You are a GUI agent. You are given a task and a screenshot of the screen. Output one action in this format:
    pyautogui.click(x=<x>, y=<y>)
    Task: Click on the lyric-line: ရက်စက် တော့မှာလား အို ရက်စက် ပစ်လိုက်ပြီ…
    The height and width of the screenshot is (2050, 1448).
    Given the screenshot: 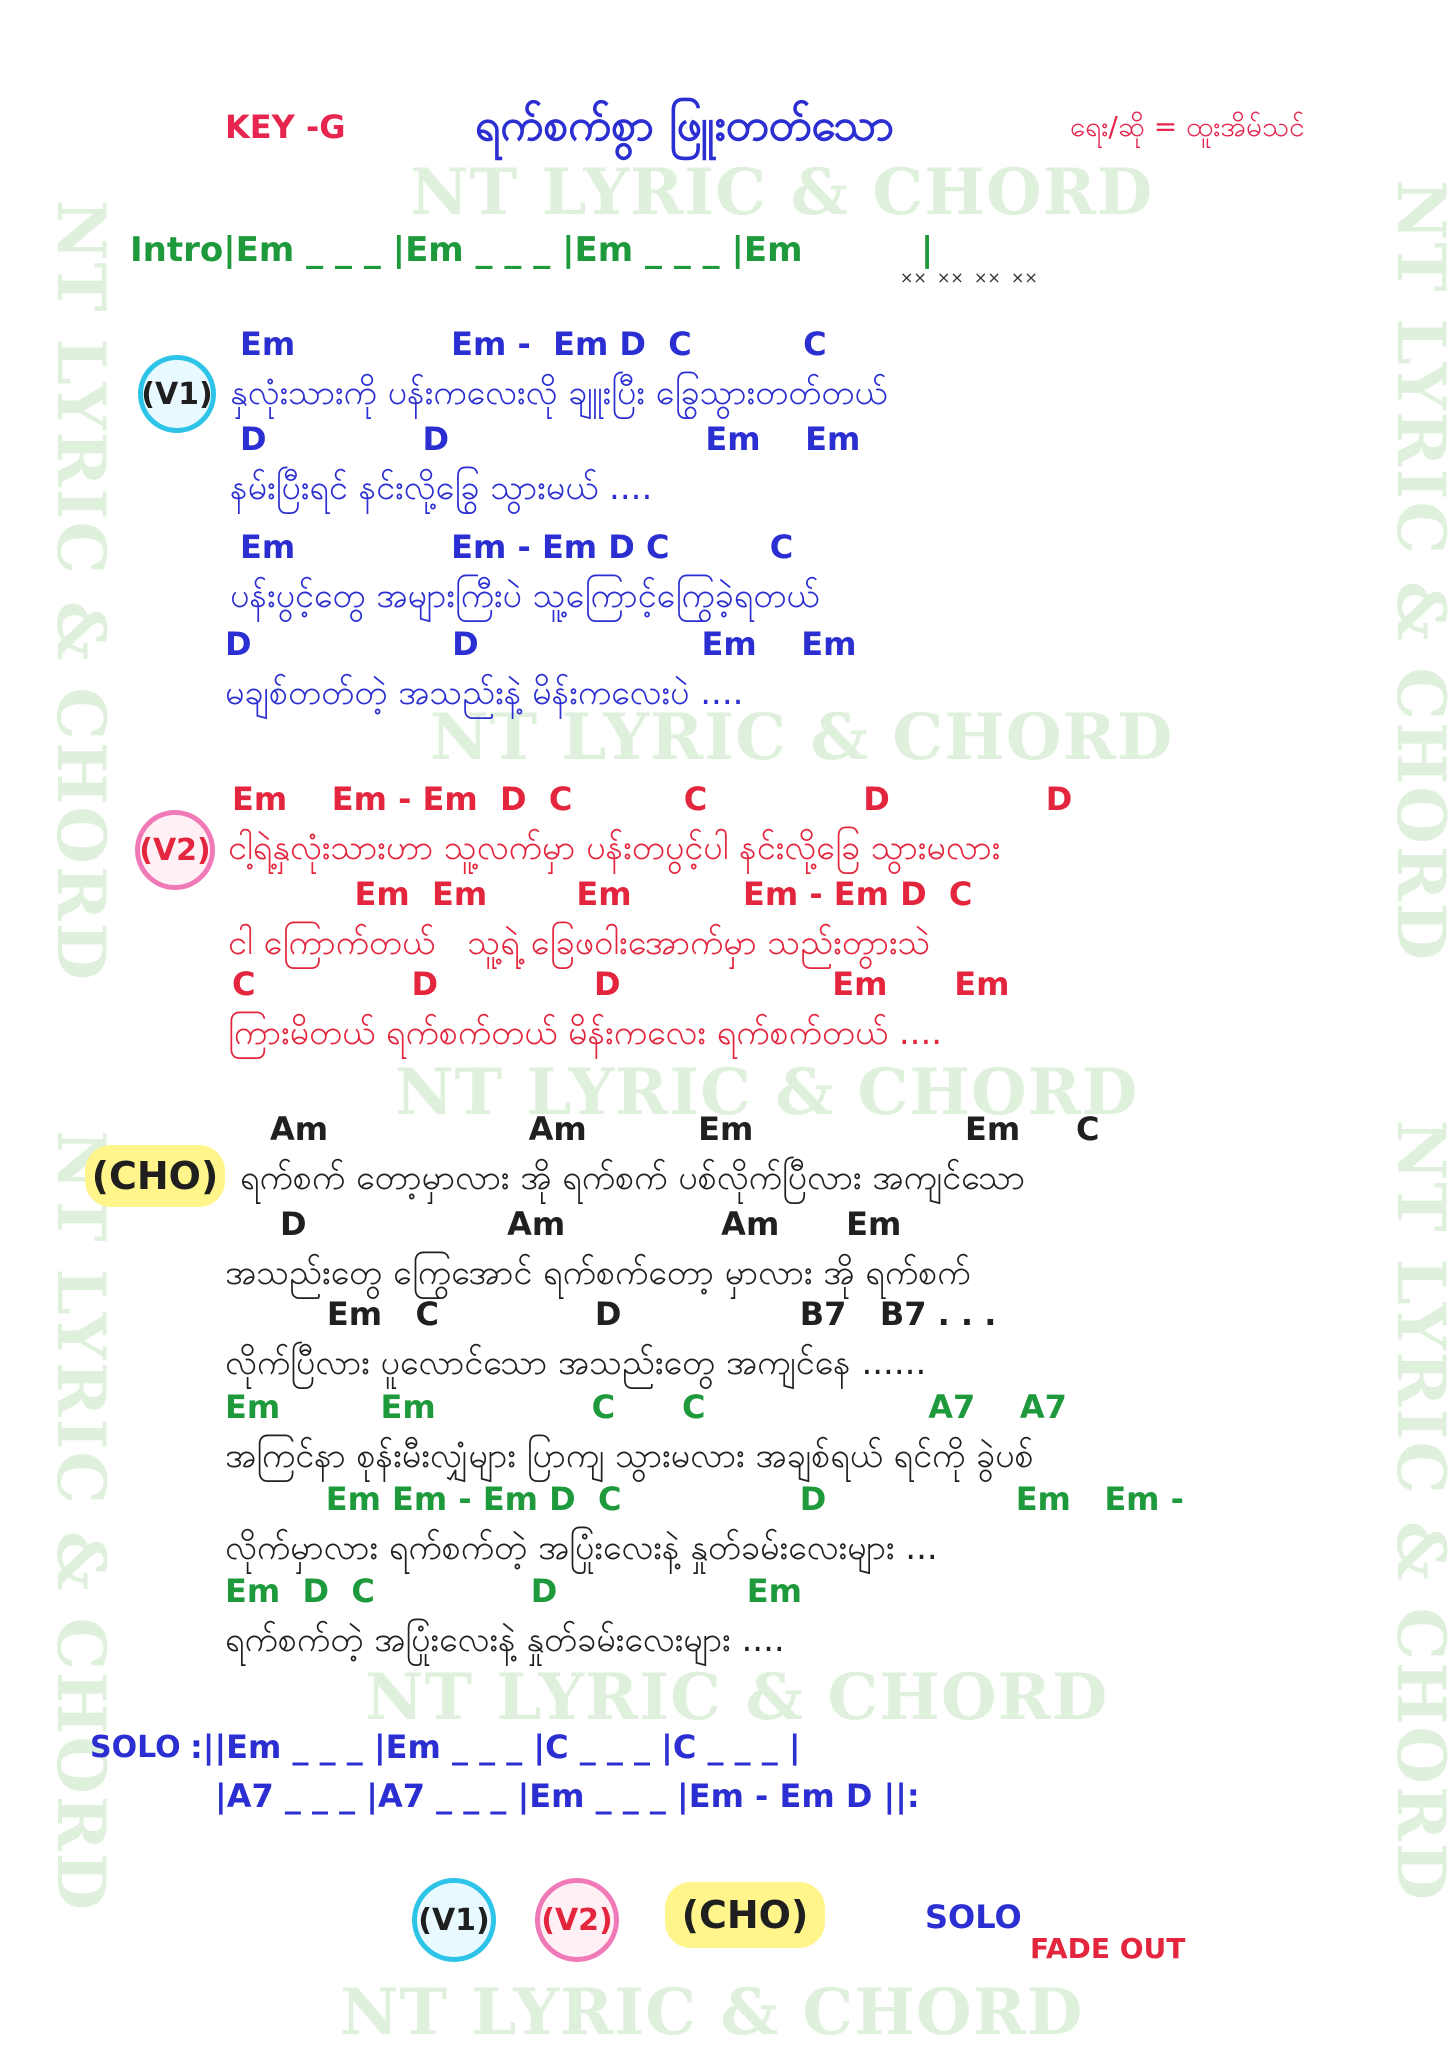 What is the action you would take?
    pyautogui.click(x=633, y=1178)
    